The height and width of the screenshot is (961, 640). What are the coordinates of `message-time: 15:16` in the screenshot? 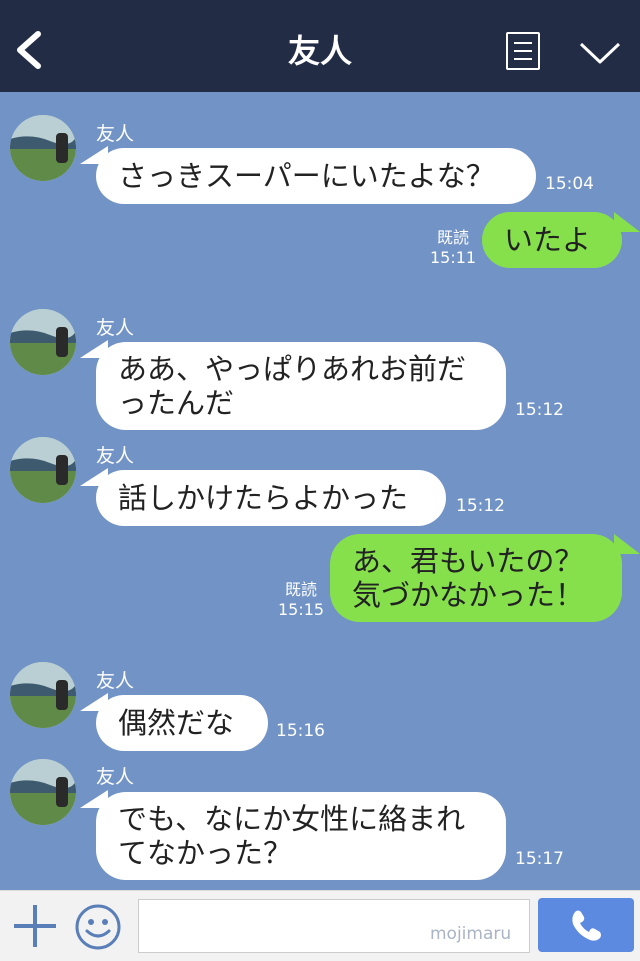 It's located at (300, 731).